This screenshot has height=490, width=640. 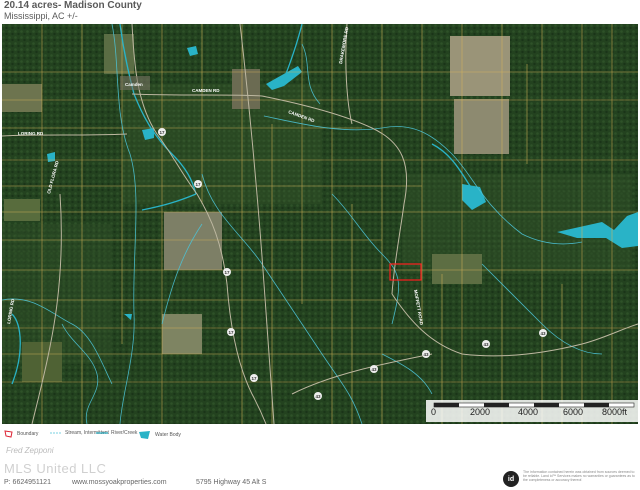 What do you see at coordinates (27, 482) in the screenshot?
I see `agent-phone: P: 6624951121` at bounding box center [27, 482].